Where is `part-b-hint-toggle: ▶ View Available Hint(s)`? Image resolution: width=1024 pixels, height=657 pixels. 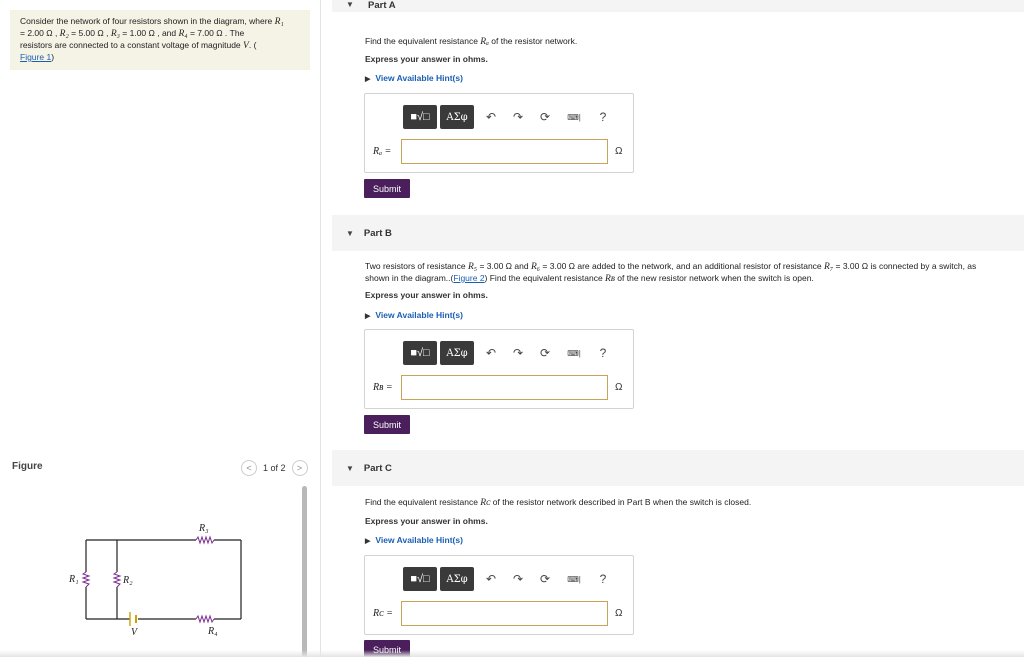 part-b-hint-toggle: ▶ View Available Hint(s) is located at coordinates (414, 315).